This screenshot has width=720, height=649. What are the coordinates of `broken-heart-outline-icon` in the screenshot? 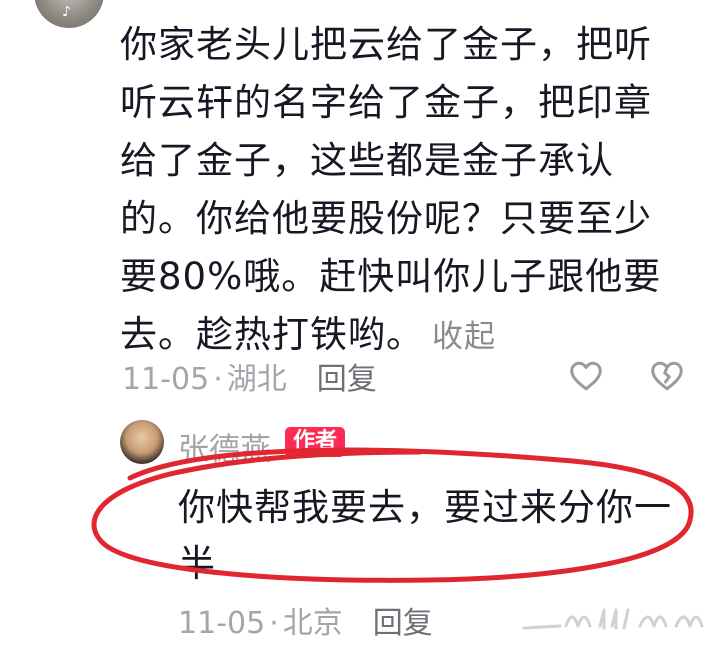 It's located at (667, 376).